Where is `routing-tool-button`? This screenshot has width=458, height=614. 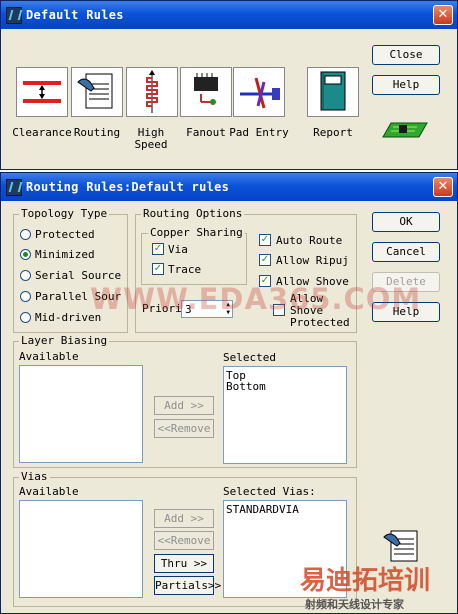
routing-tool-button is located at coordinates (97, 92).